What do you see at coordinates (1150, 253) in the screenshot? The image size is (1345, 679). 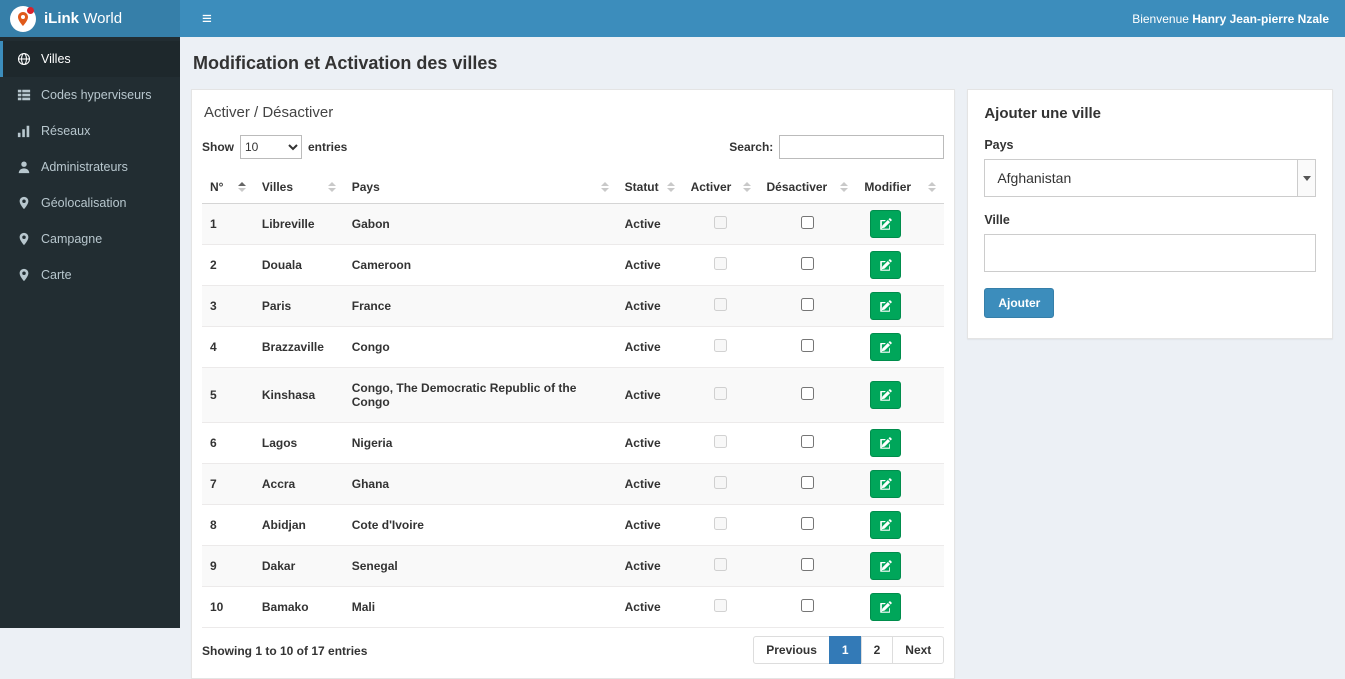 I see `ville-input` at bounding box center [1150, 253].